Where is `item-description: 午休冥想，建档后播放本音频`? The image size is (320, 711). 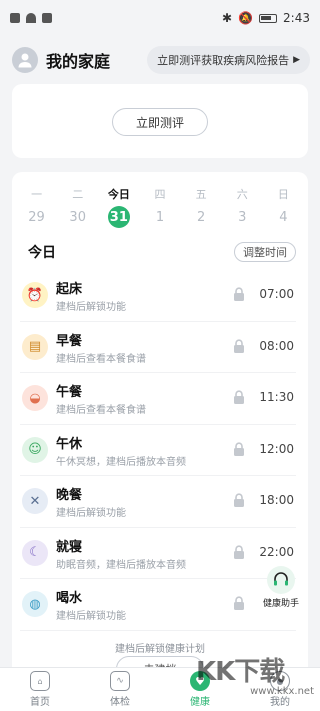 item-description: 午休冥想，建档后播放本音频 is located at coordinates (121, 462).